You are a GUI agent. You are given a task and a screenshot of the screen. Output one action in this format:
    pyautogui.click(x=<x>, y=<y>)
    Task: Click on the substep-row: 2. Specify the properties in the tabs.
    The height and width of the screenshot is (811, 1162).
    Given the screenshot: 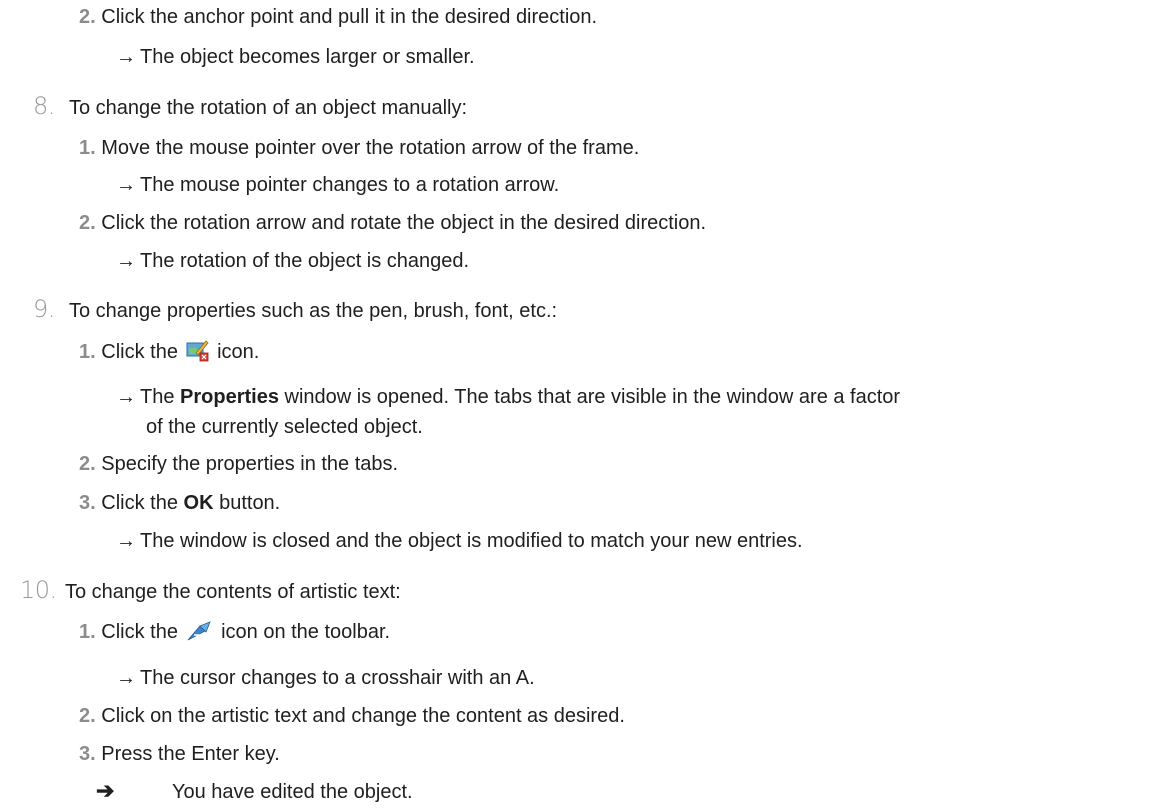 What is the action you would take?
    pyautogui.click(x=238, y=464)
    